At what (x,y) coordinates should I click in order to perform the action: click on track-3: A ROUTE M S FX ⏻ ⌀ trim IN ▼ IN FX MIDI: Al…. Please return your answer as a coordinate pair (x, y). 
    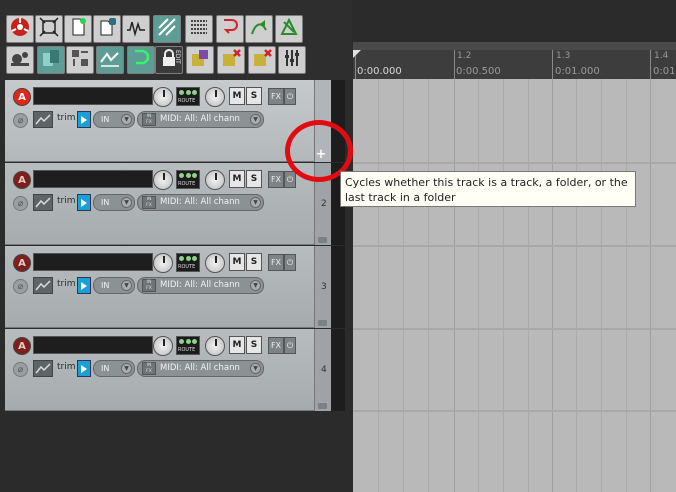
    Looking at the image, I should click on (159, 287).